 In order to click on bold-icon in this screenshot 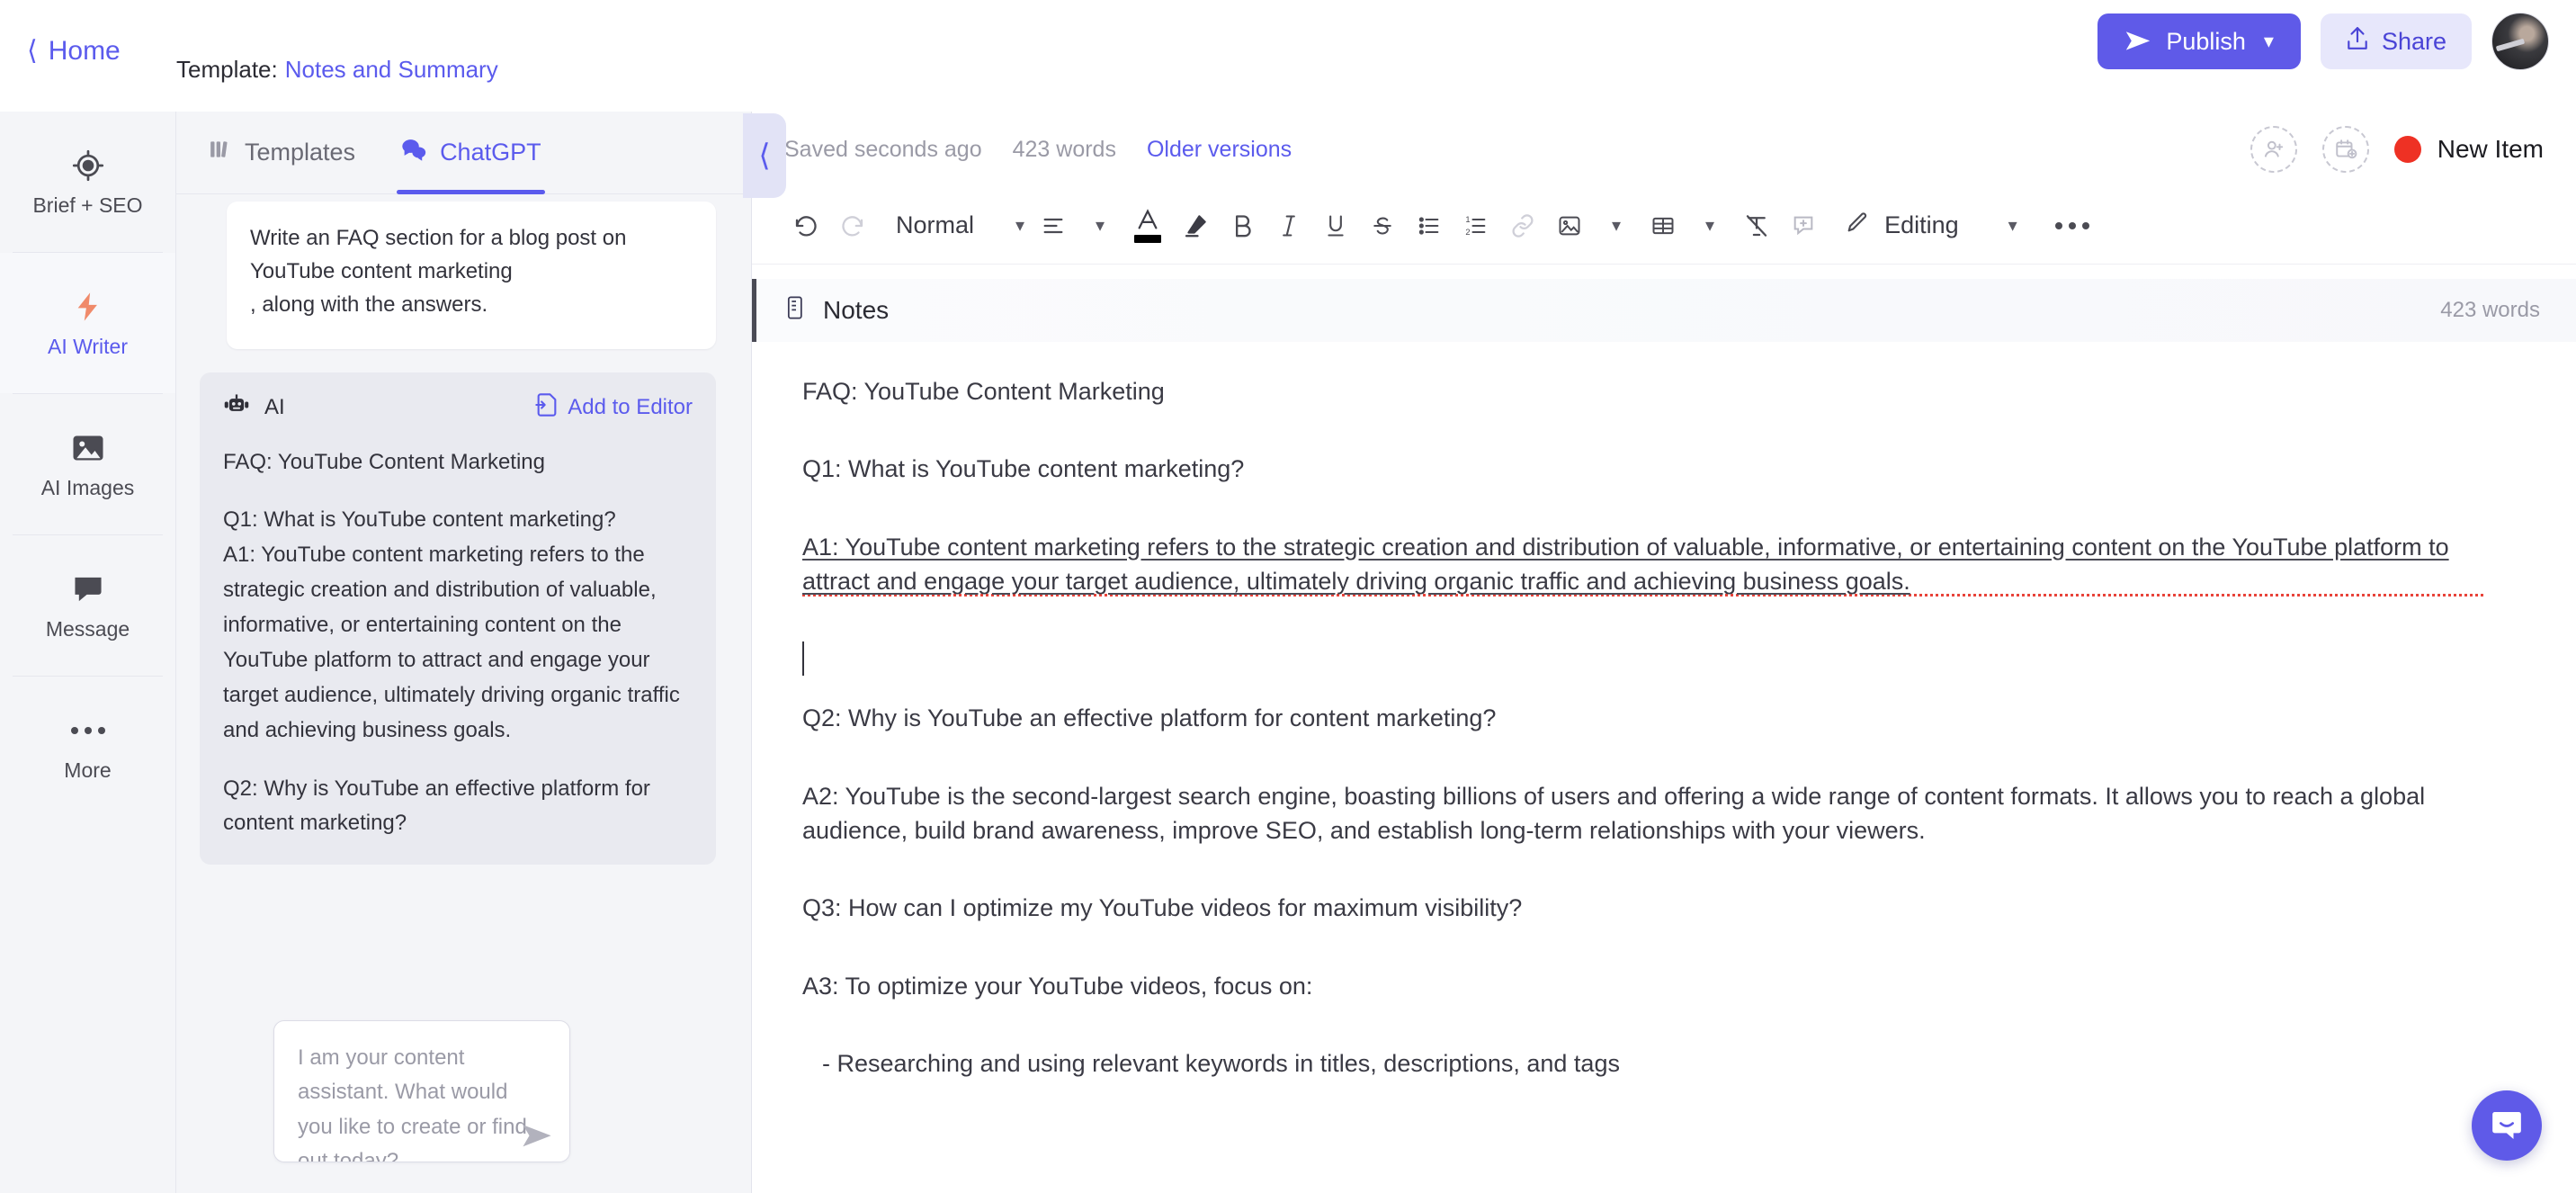, I will do `click(1242, 226)`.